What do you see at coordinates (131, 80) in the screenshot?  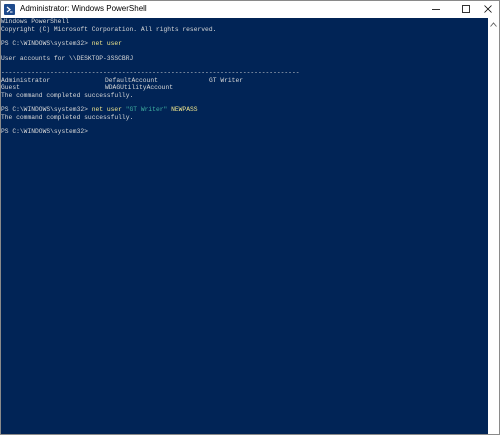 I see `account-name: DefaultAccount` at bounding box center [131, 80].